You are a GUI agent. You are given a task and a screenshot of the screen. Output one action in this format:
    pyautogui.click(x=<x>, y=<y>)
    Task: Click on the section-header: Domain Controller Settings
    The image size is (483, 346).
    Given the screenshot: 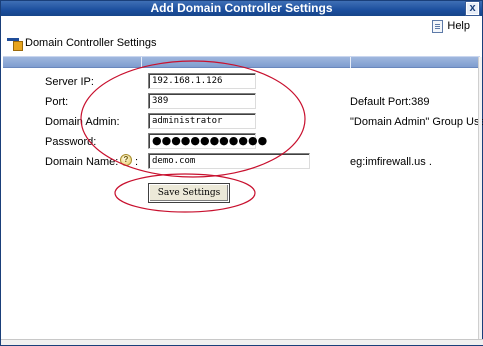 What is the action you would take?
    pyautogui.click(x=81, y=43)
    